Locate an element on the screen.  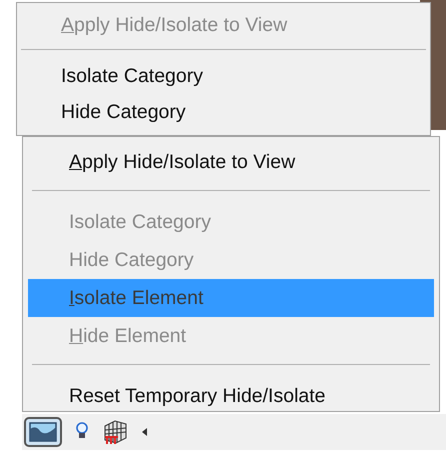
menu-item: Apply Hide/Isolate to View is located at coordinates (231, 162).